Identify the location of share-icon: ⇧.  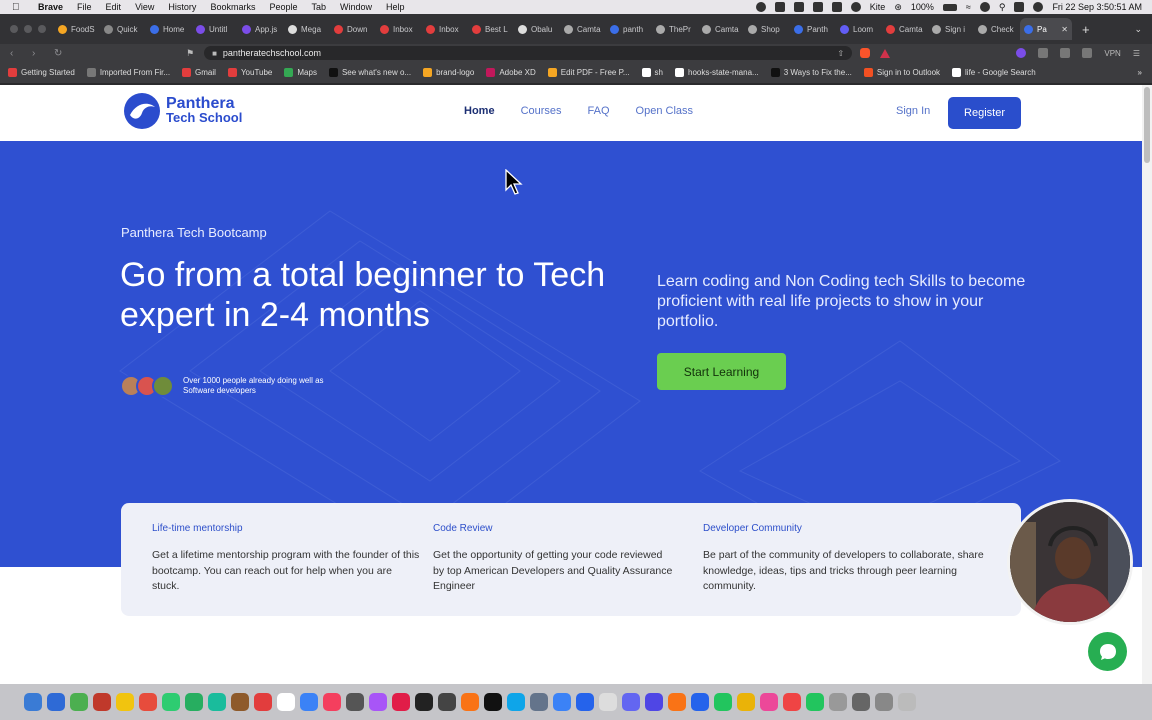
(840, 53).